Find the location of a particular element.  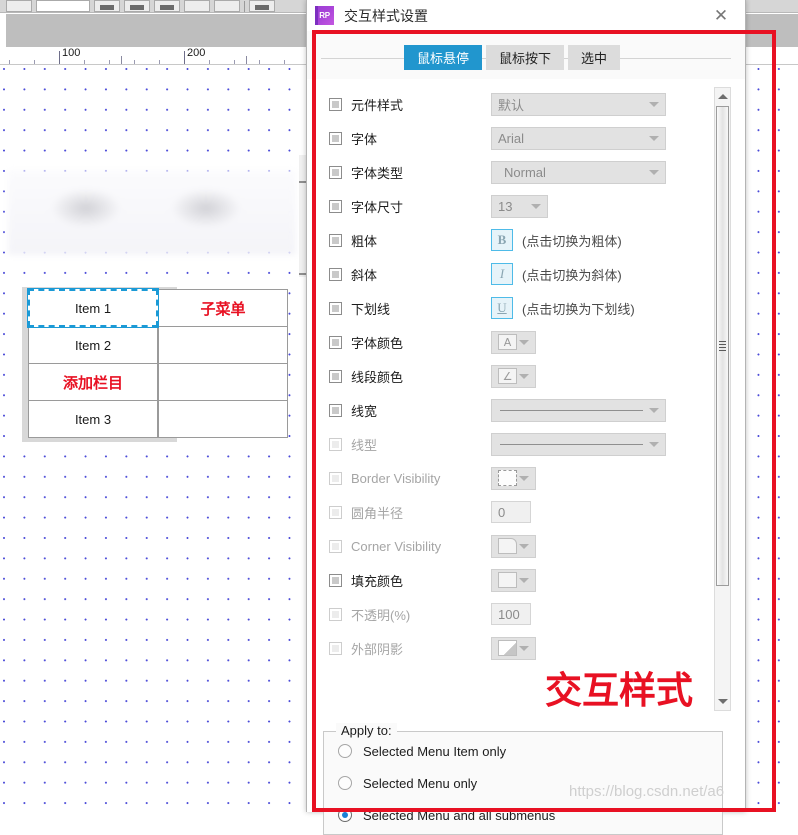

select-line-width is located at coordinates (578, 410).